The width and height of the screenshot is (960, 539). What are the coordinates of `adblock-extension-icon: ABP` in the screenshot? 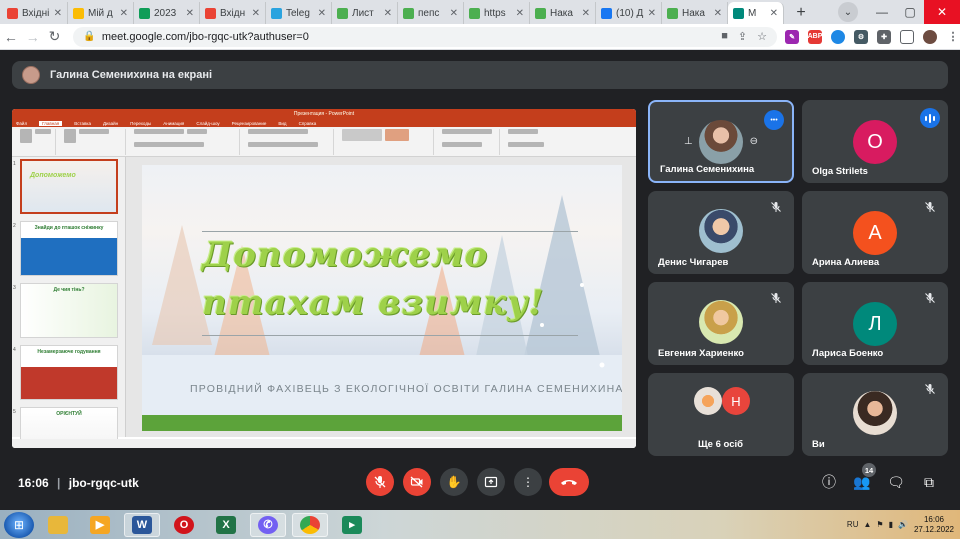 It's located at (815, 36).